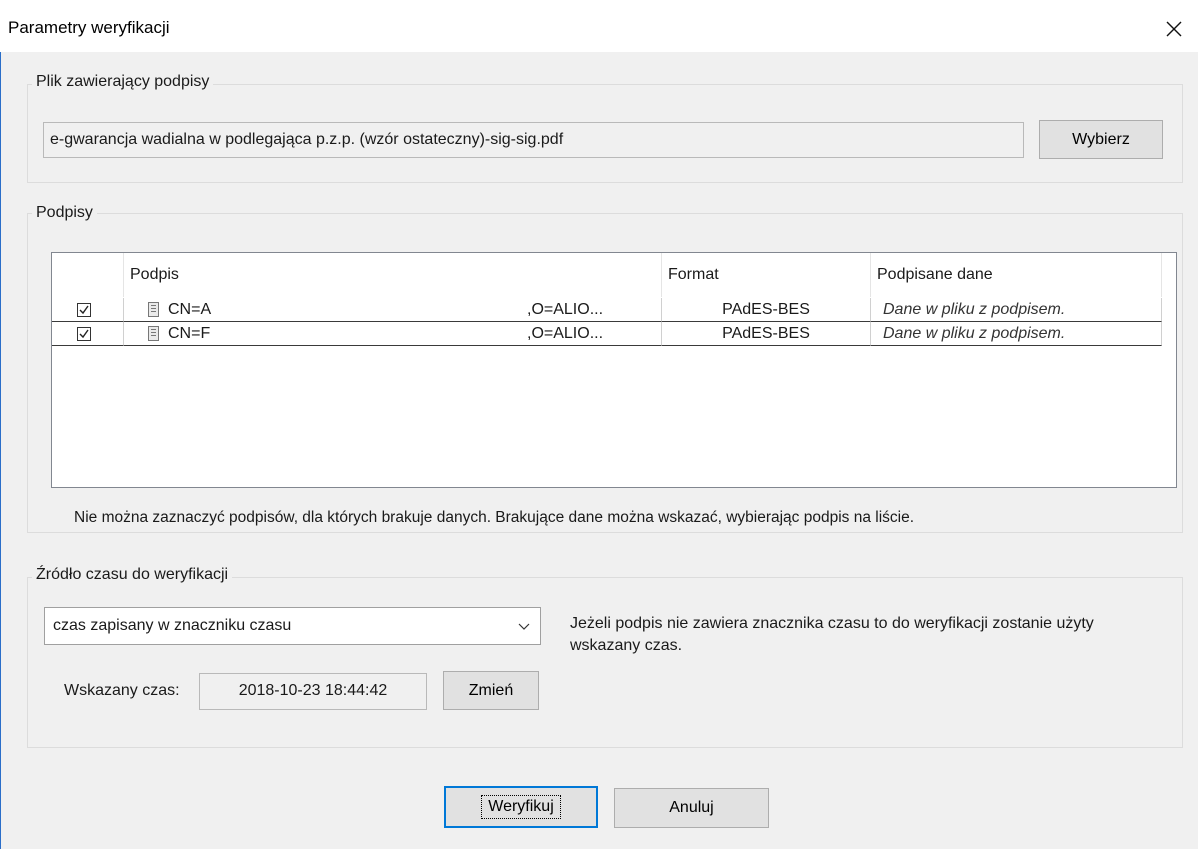 Image resolution: width=1198 pixels, height=849 pixels. I want to click on signatures-group-legend: Podpisy, so click(64, 213).